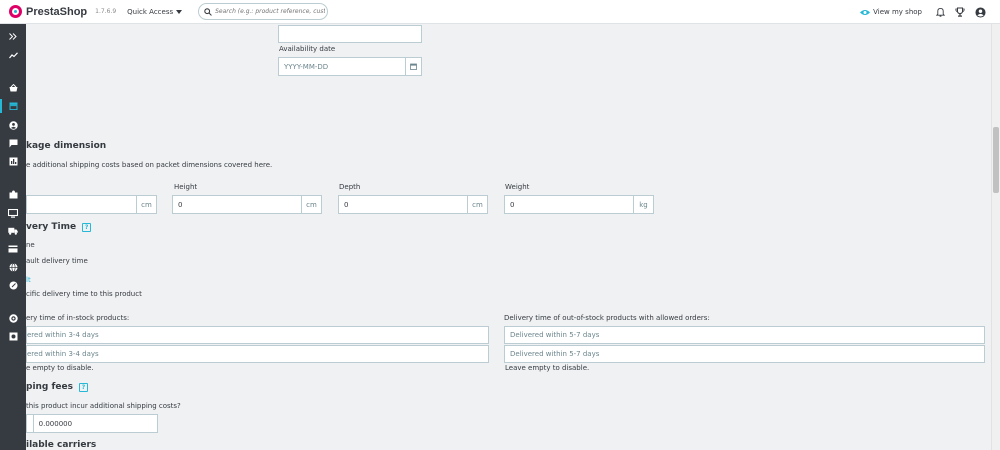 The image size is (1000, 450). Describe the element at coordinates (270, 11) in the screenshot. I see `search-input` at that location.